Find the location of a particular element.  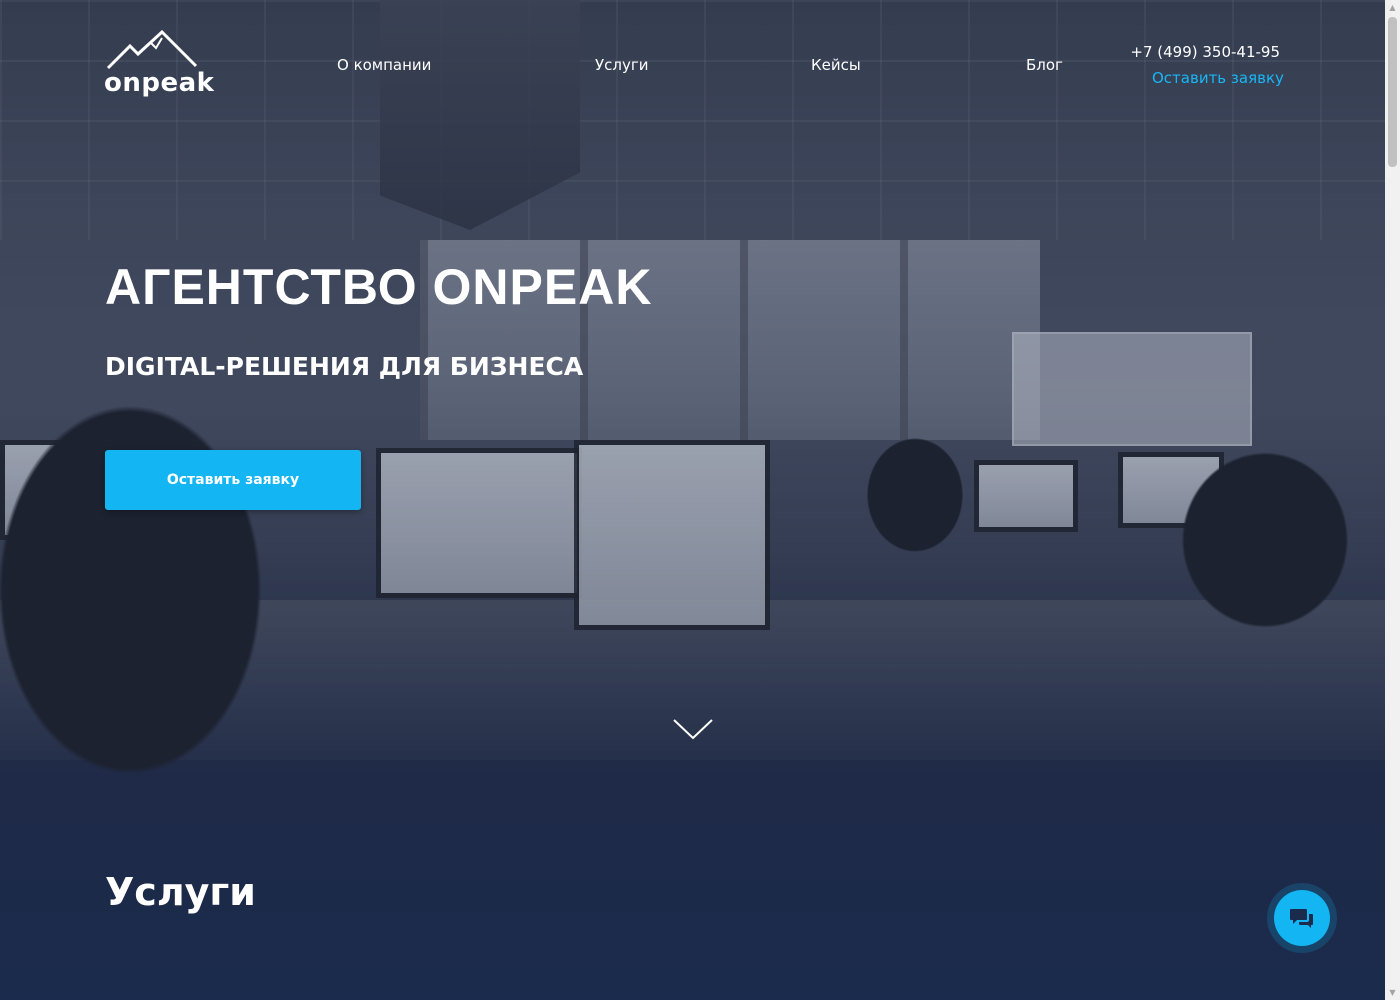

services-section-title: Услуги is located at coordinates (180, 892).